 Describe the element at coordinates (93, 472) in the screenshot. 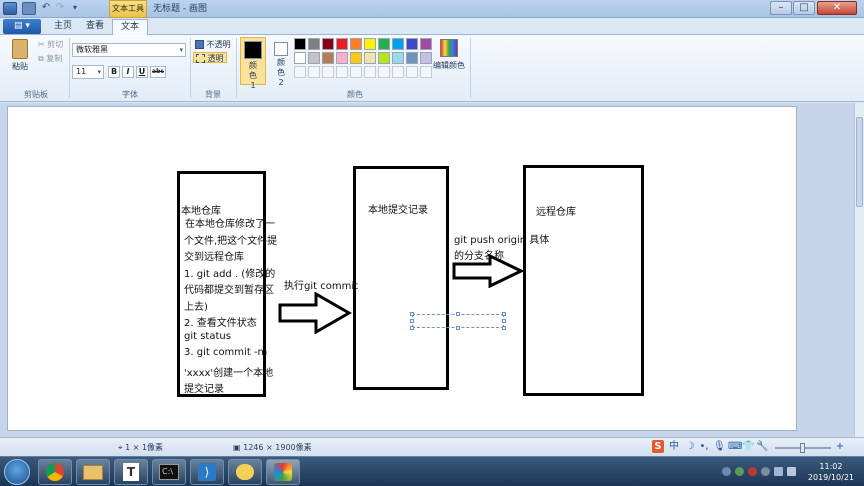

I see `file-explorer-icon` at that location.